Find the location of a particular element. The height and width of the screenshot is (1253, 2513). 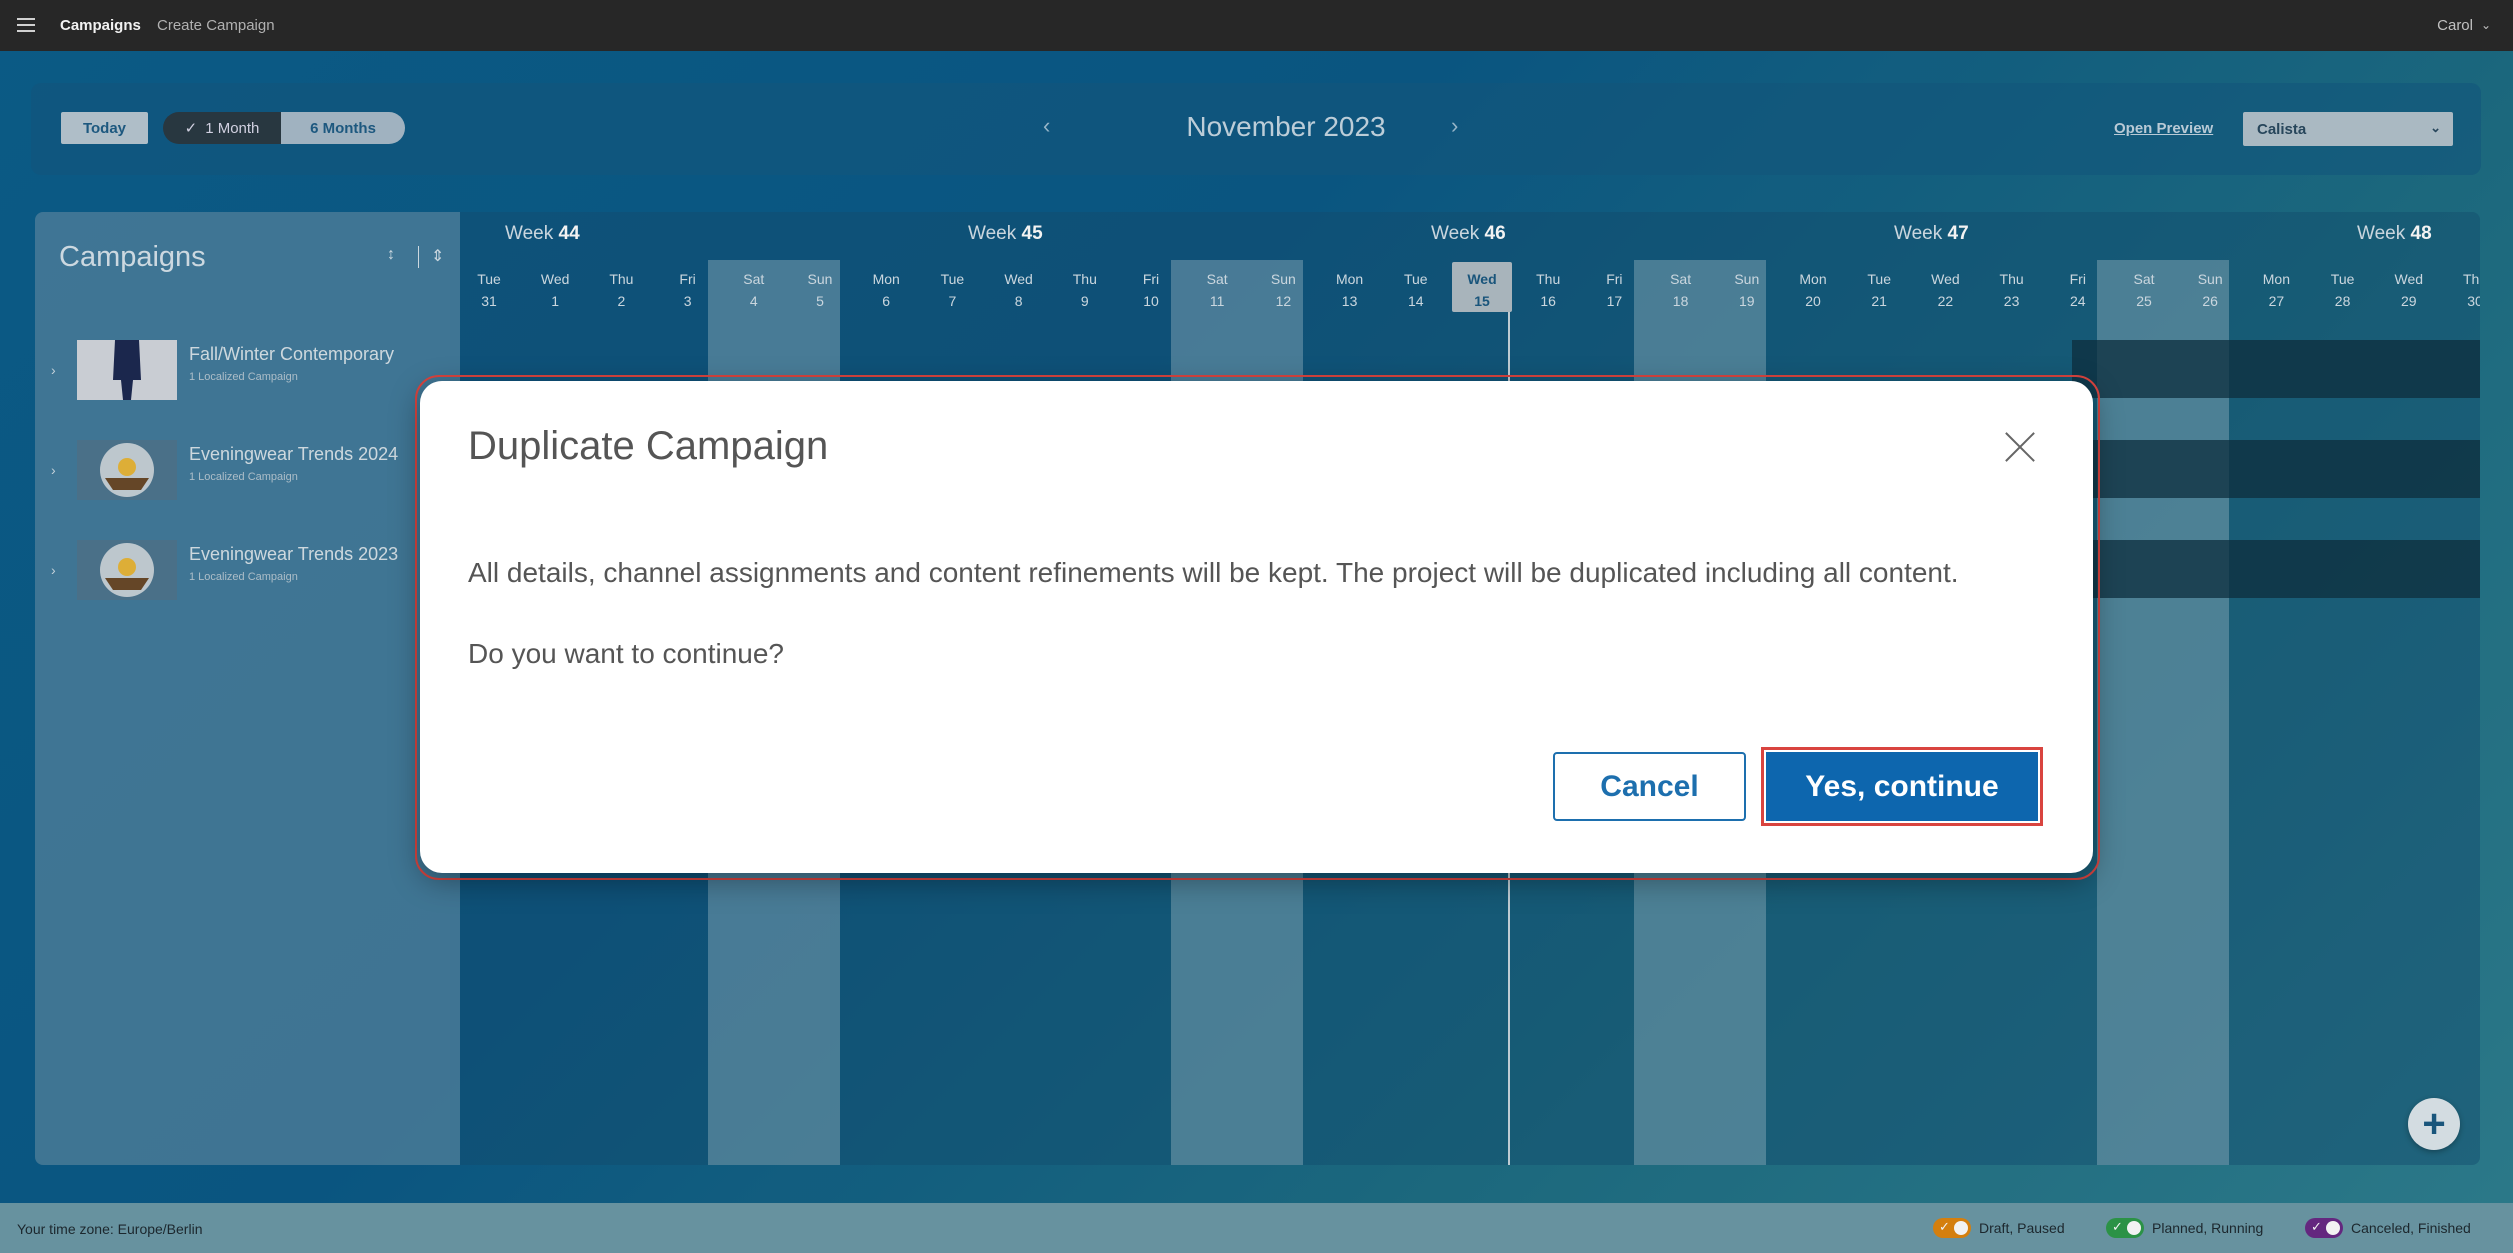

close-icon is located at coordinates (2020, 445).